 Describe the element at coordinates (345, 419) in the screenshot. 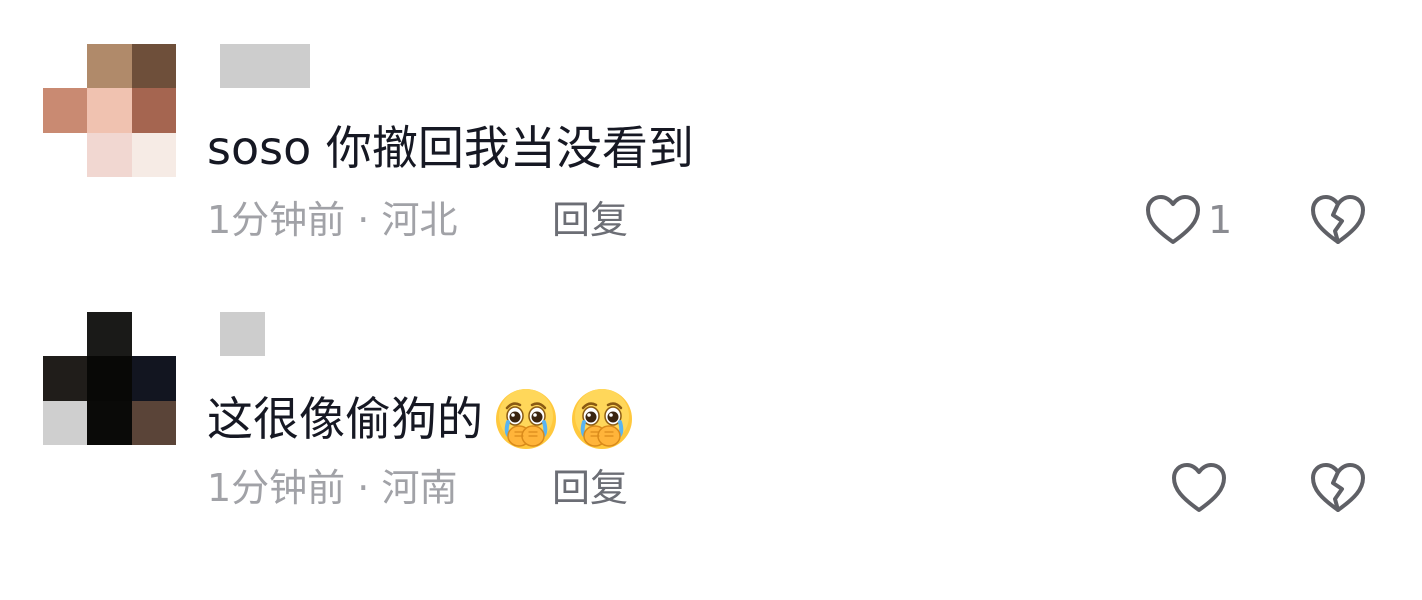

I see `comment-text-content: 这很像偷狗的` at that location.